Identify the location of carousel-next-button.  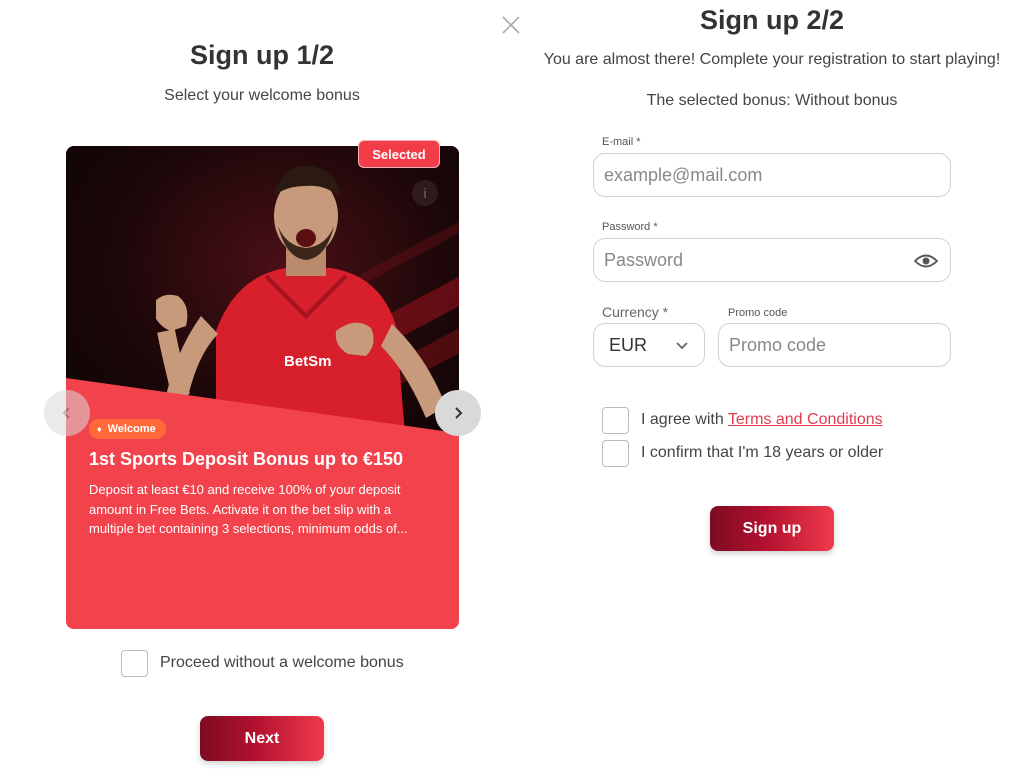
(458, 413).